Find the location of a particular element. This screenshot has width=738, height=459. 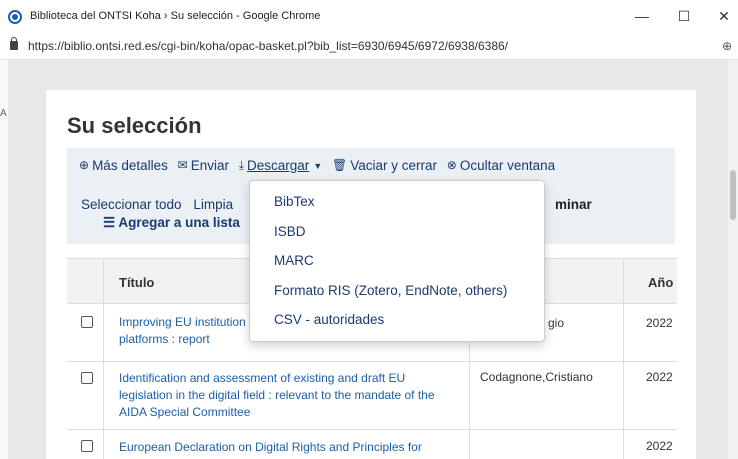

column-header-year: Año is located at coordinates (660, 282).